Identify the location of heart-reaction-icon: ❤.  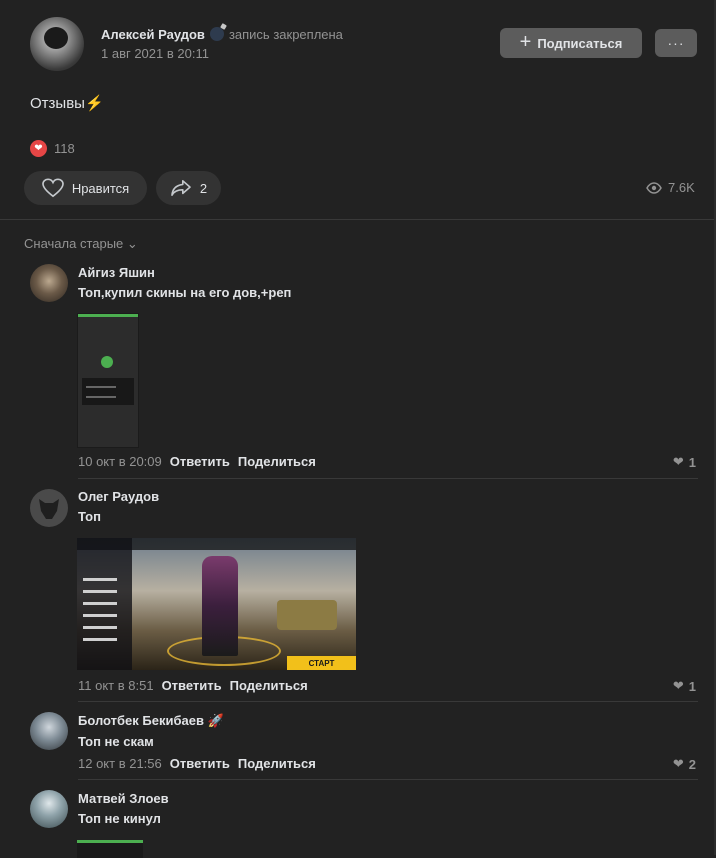
(38, 148).